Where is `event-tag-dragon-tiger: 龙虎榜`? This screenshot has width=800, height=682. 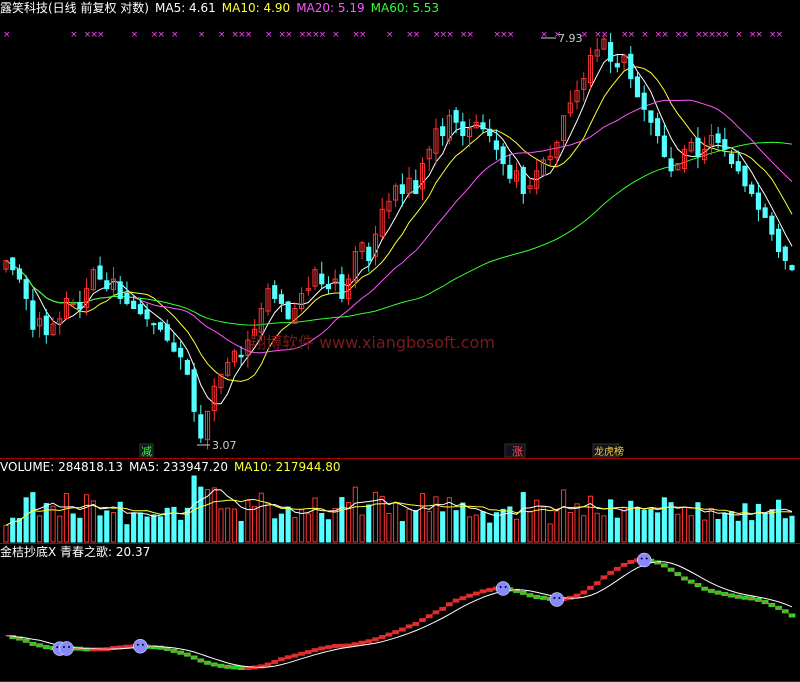 event-tag-dragon-tiger: 龙虎榜 is located at coordinates (608, 450).